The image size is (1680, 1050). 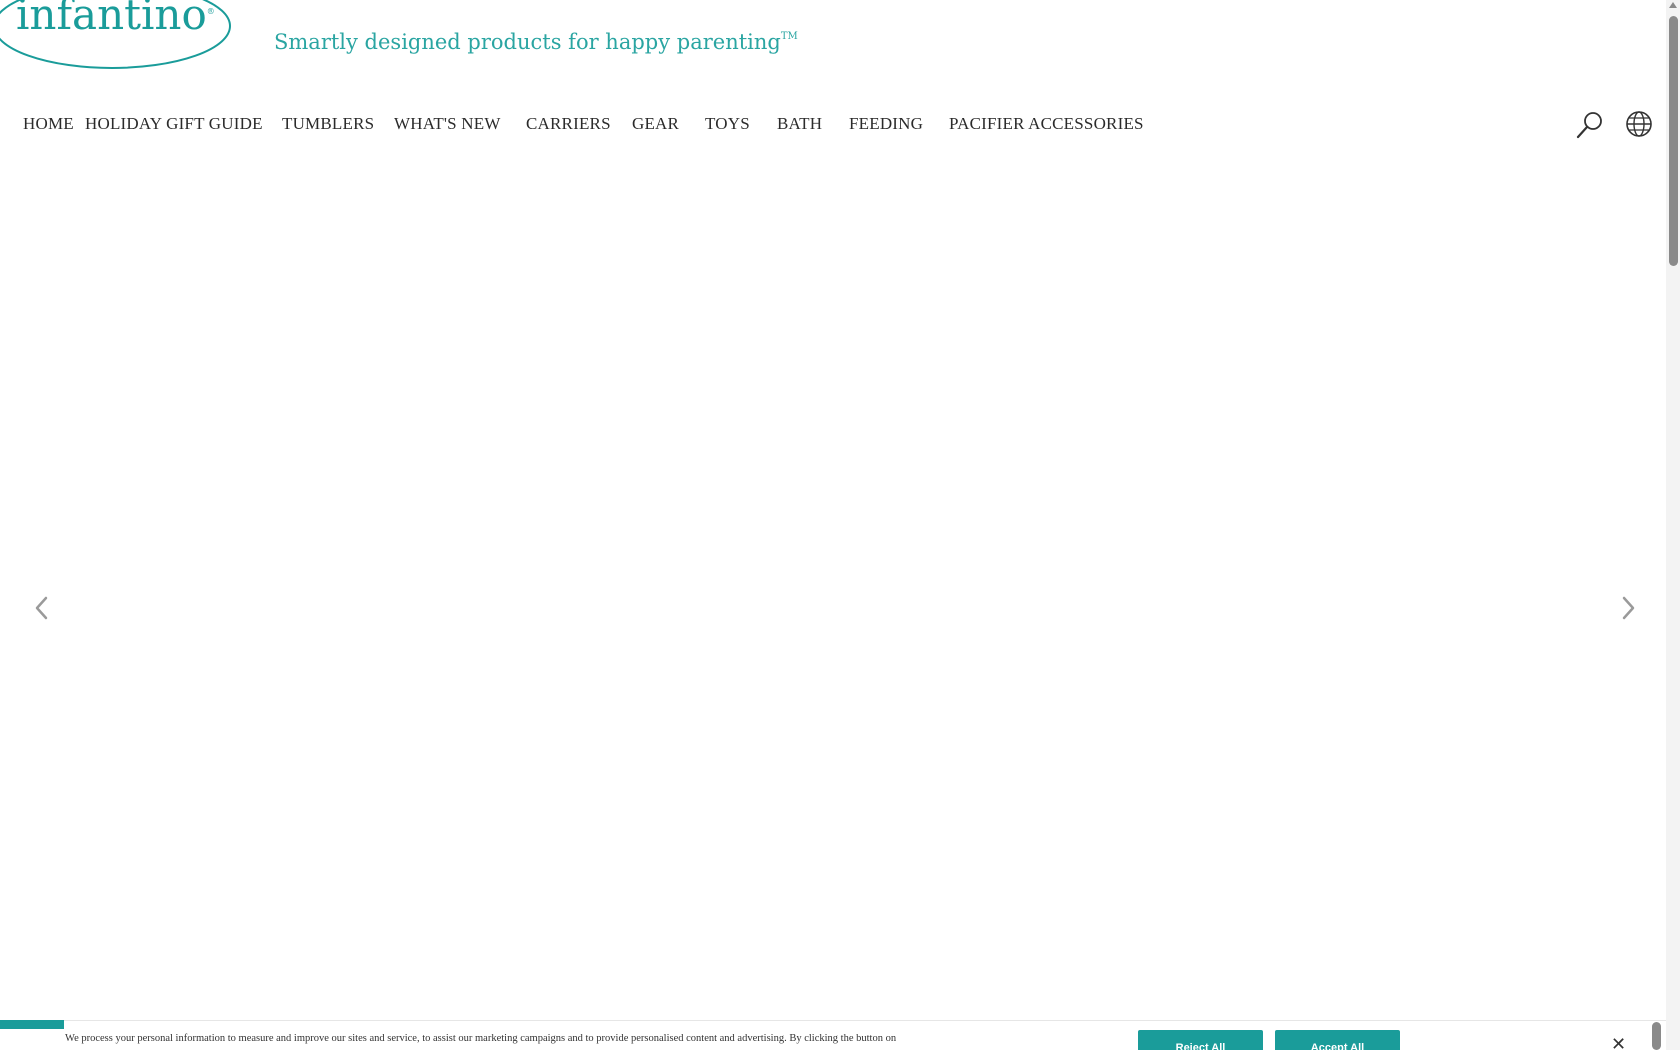 I want to click on nav-item-home: HOME, so click(x=48, y=124).